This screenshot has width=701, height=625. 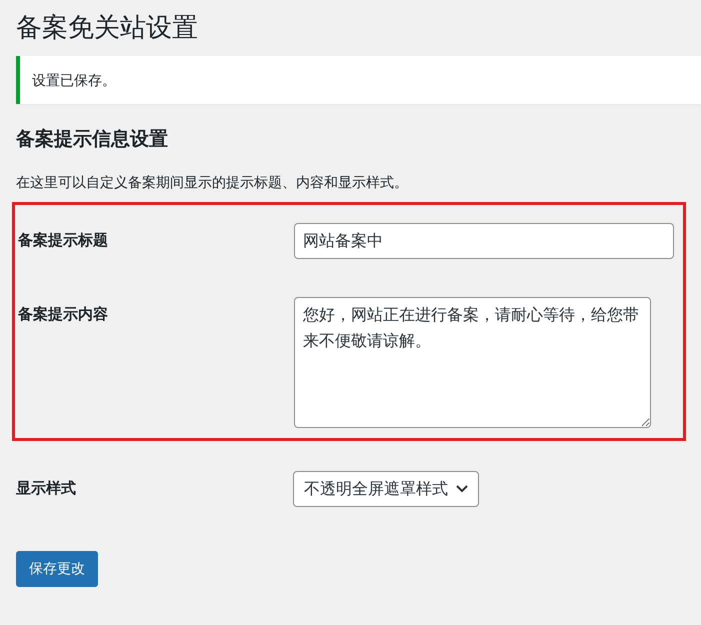 What do you see at coordinates (472, 362) in the screenshot?
I see `textarea-field: 您好，网站正在进行备案，请耐心等待，给您带来不便敬请谅解。` at bounding box center [472, 362].